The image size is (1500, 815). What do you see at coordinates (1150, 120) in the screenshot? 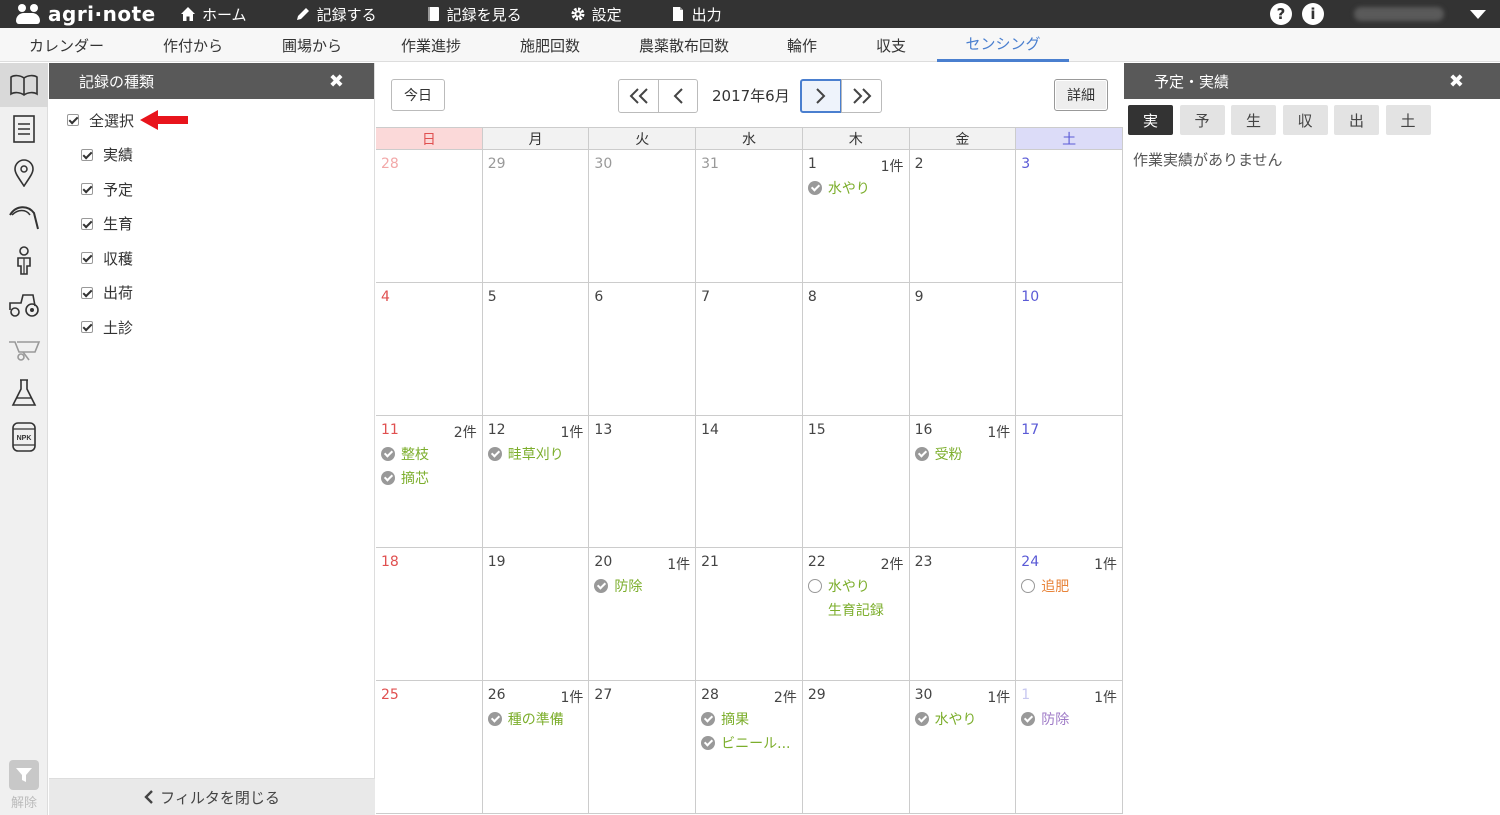
I see `tab-actual: 実` at bounding box center [1150, 120].